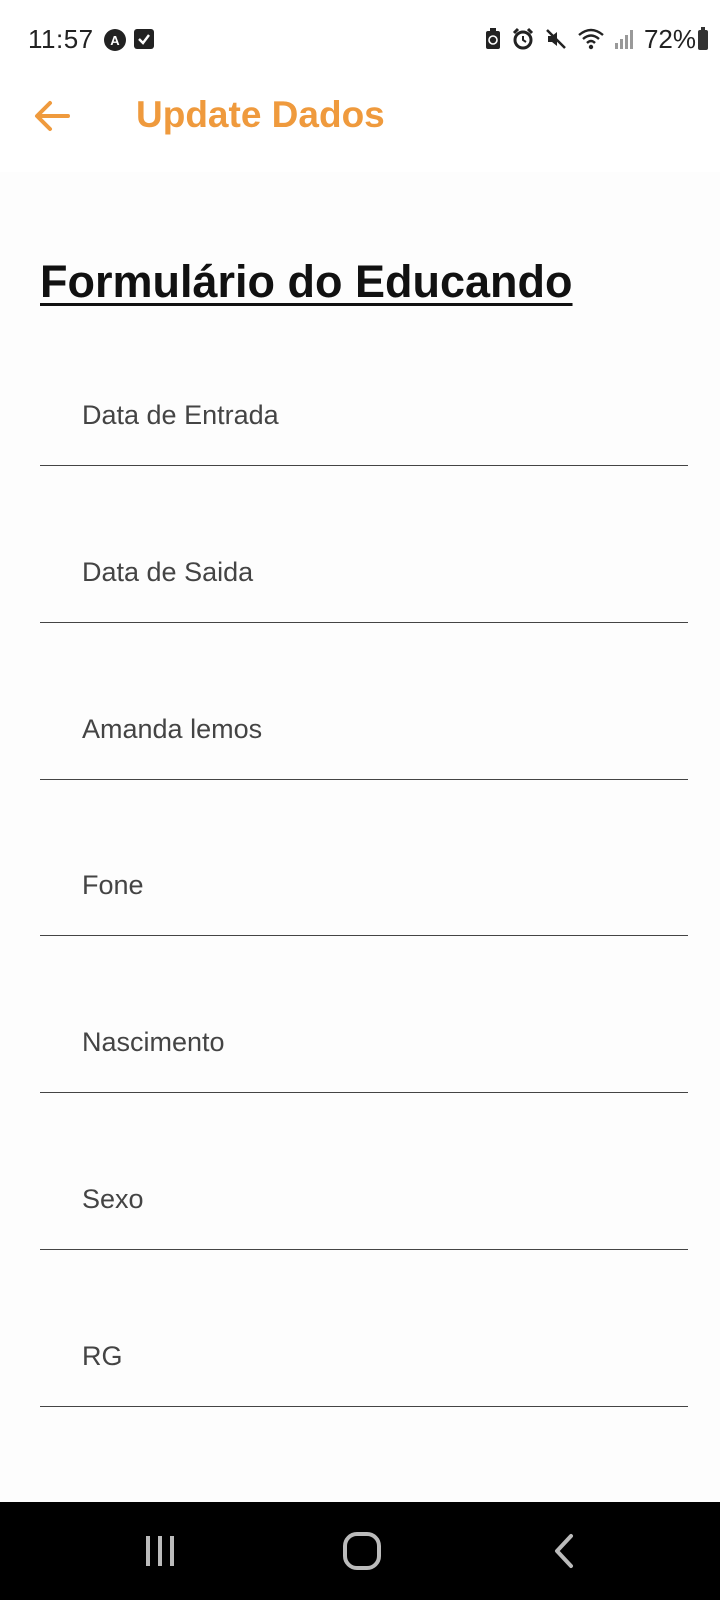 This screenshot has height=1600, width=720. I want to click on battery-icon, so click(703, 38).